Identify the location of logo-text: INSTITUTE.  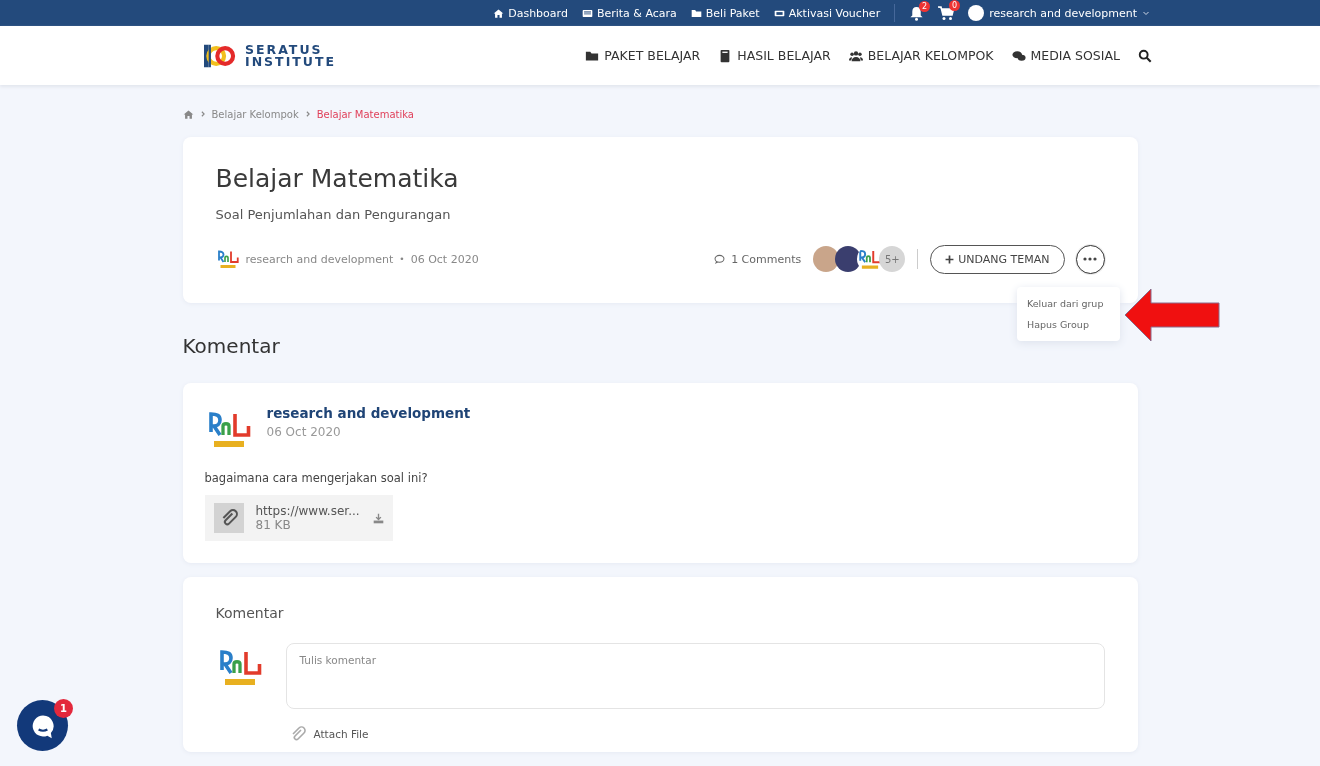
(291, 61).